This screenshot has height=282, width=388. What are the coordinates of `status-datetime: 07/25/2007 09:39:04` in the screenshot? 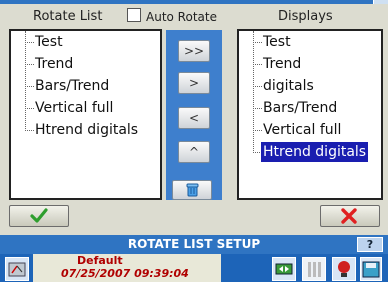 It's located at (125, 273).